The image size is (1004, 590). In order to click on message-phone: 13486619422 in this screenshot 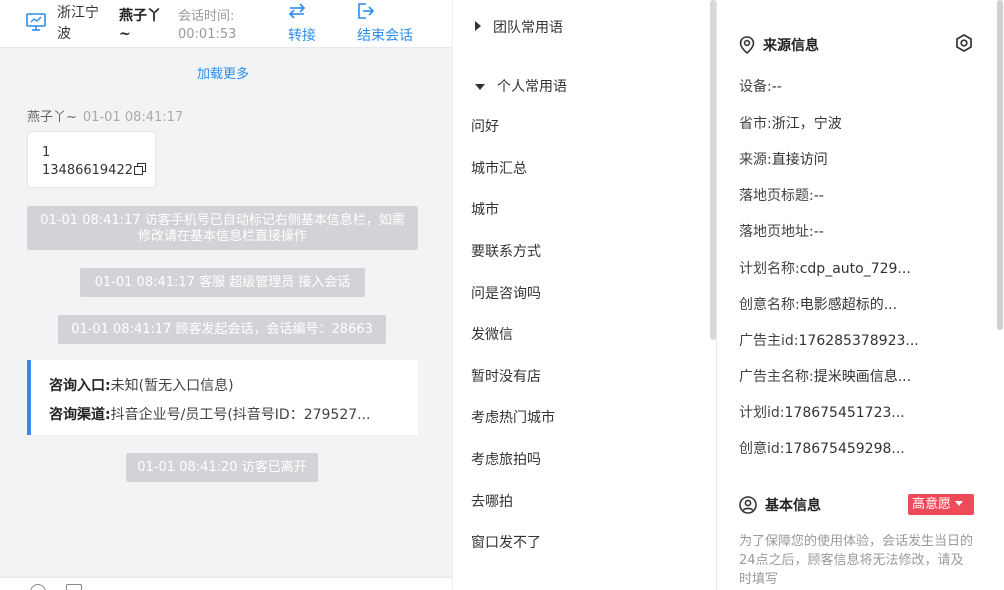, I will do `click(98, 171)`.